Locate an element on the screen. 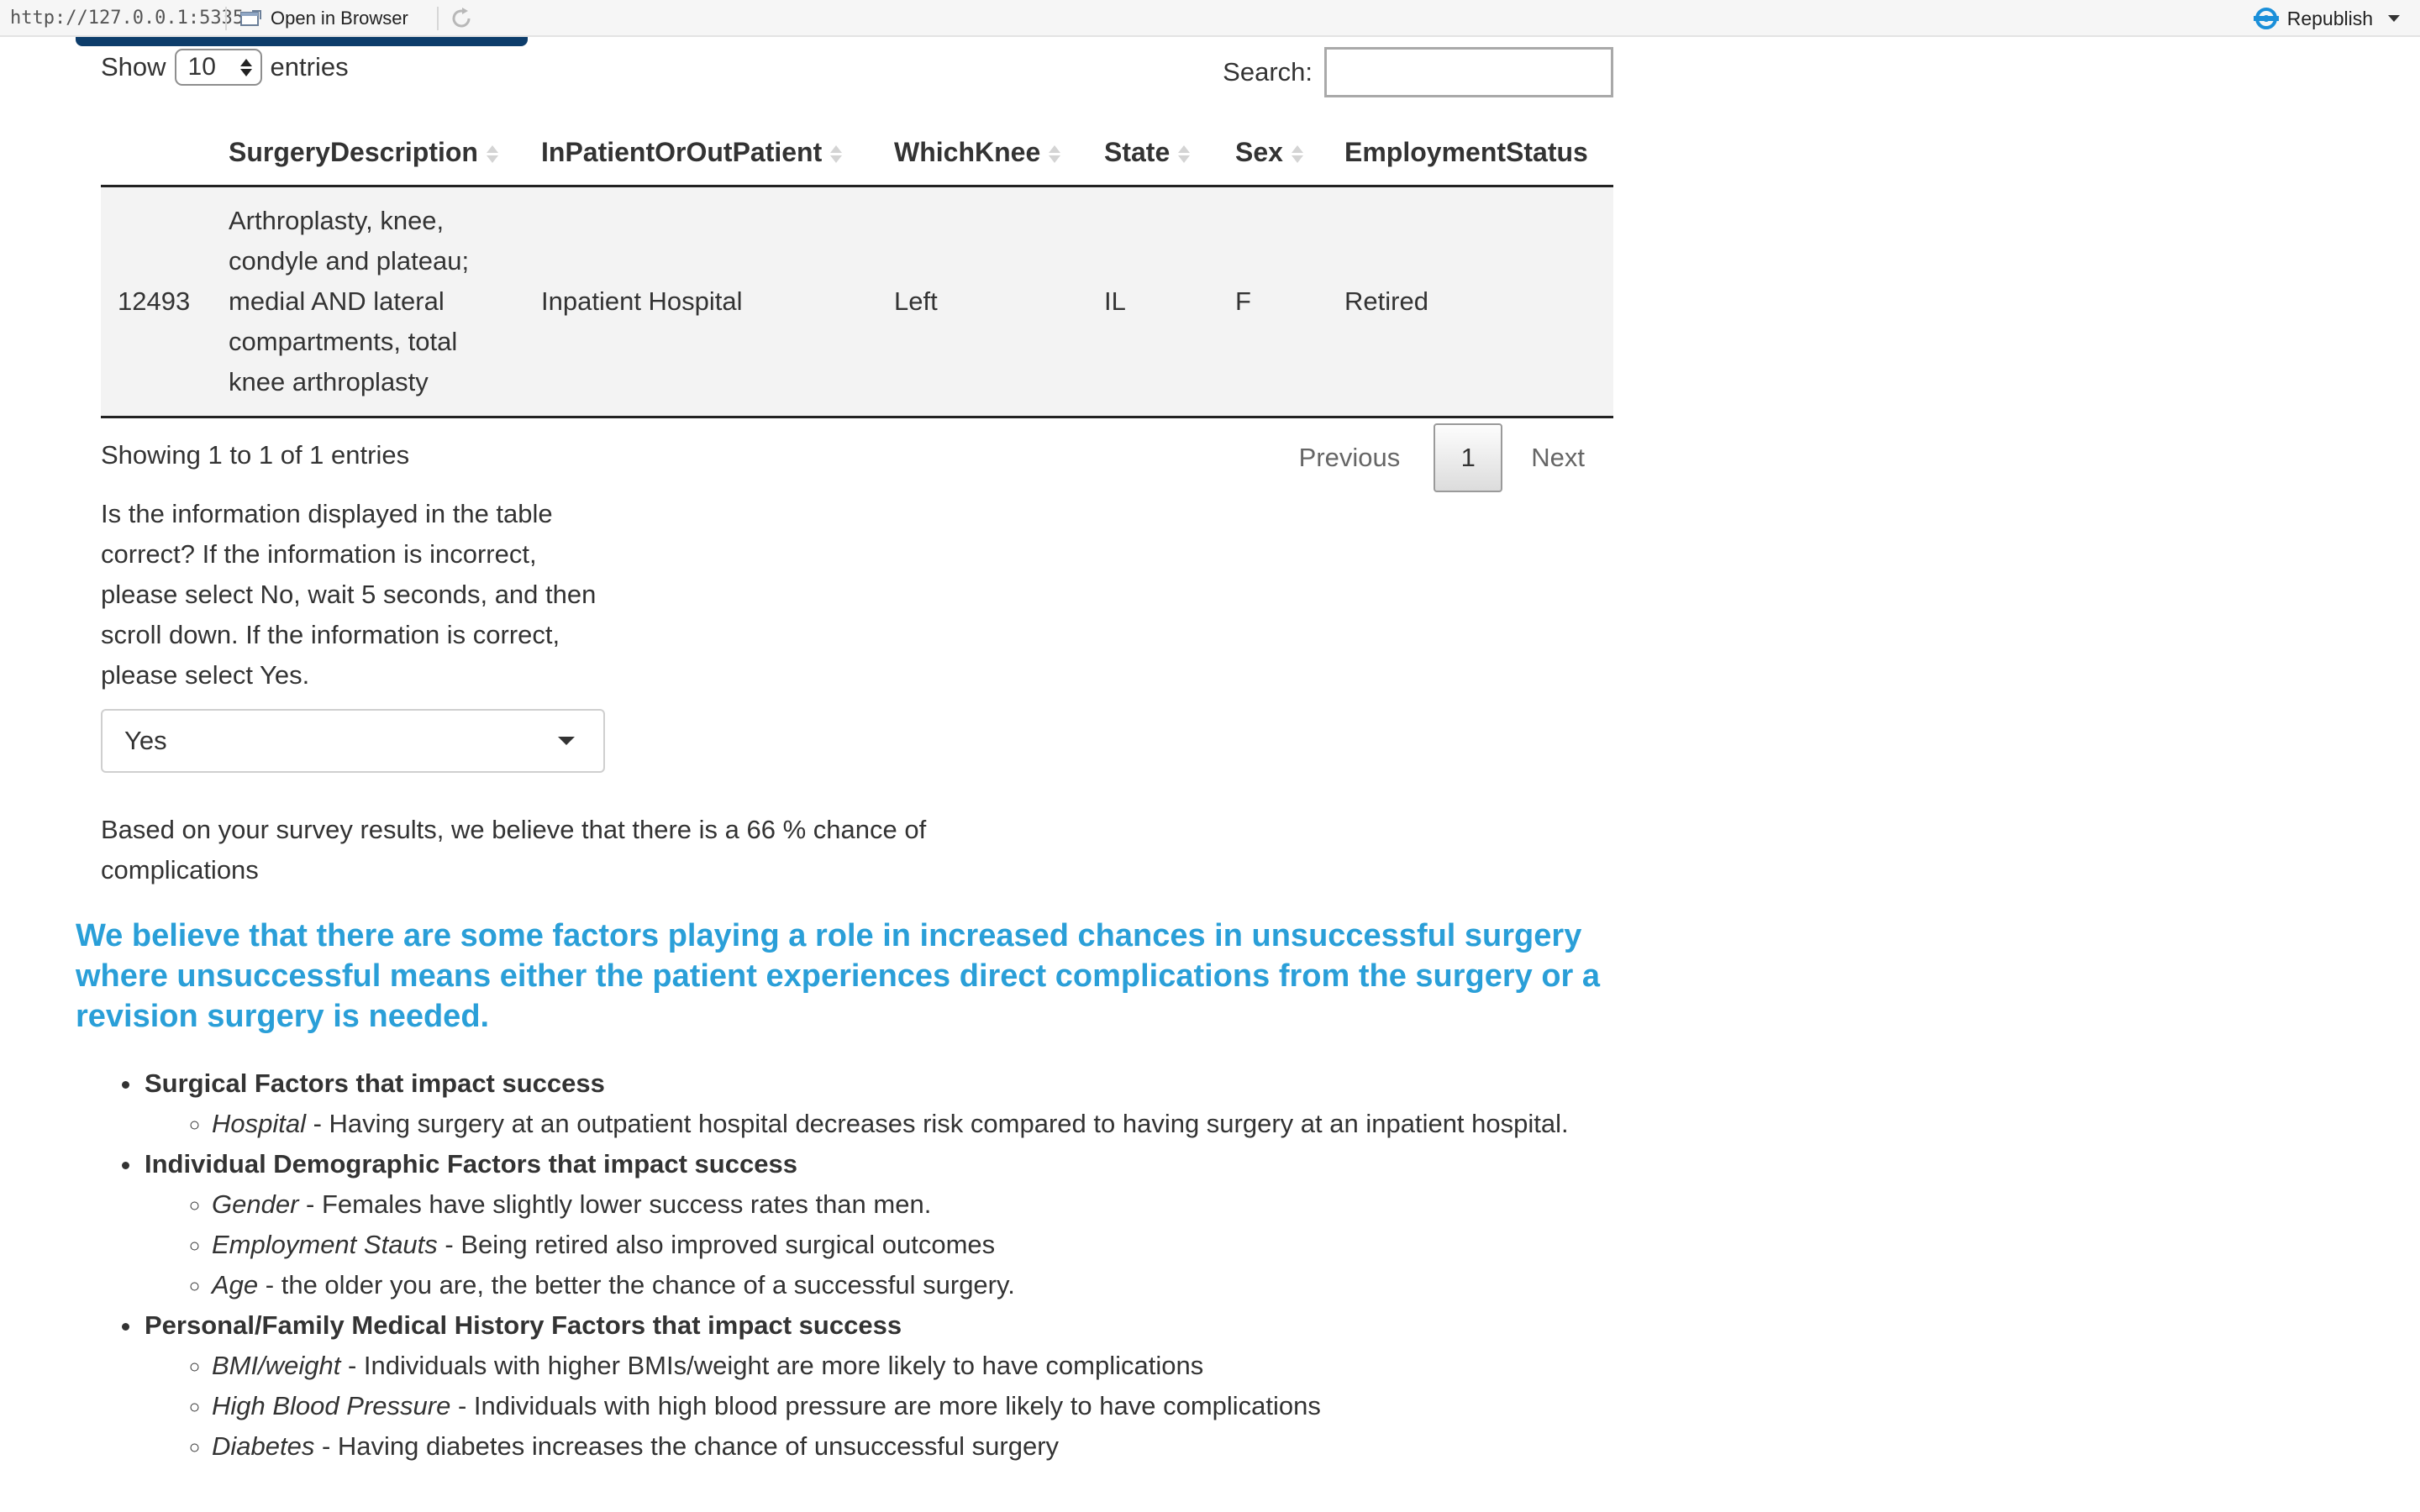  factor-term: High Blood Pressure is located at coordinates (331, 1405).